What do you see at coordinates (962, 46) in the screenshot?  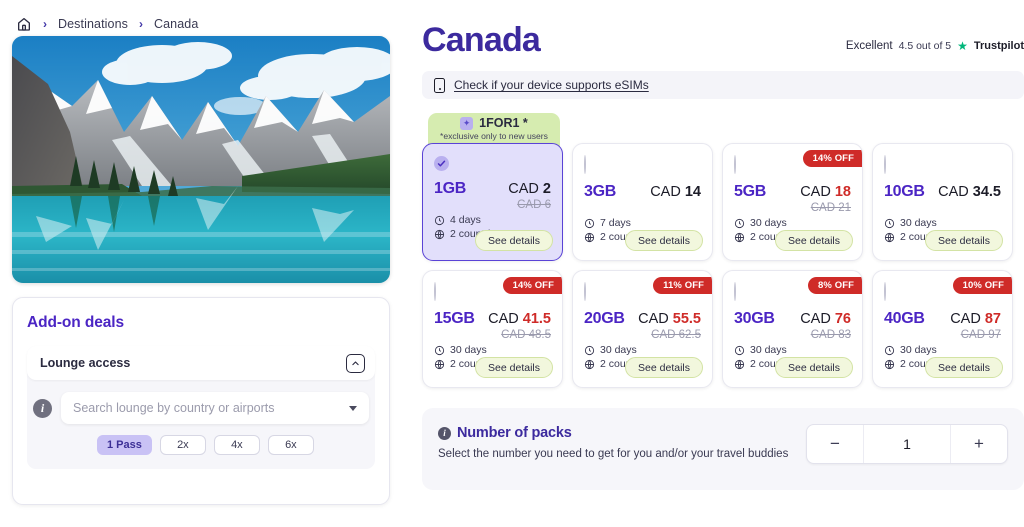 I see `star-icon: ★` at bounding box center [962, 46].